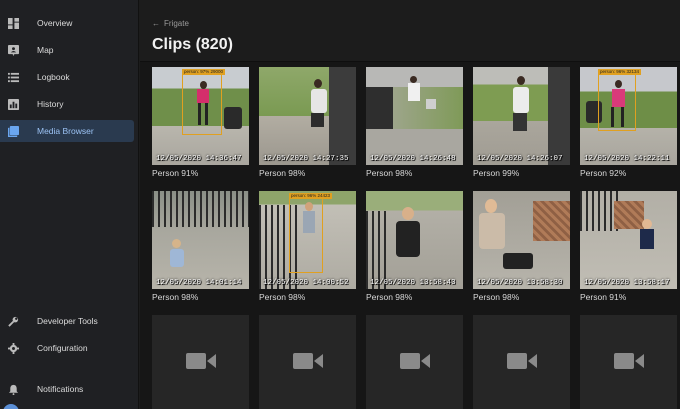 The image size is (680, 409). I want to click on clip-card: 12/05/2020 14:26:07 Person 99%, so click(521, 122).